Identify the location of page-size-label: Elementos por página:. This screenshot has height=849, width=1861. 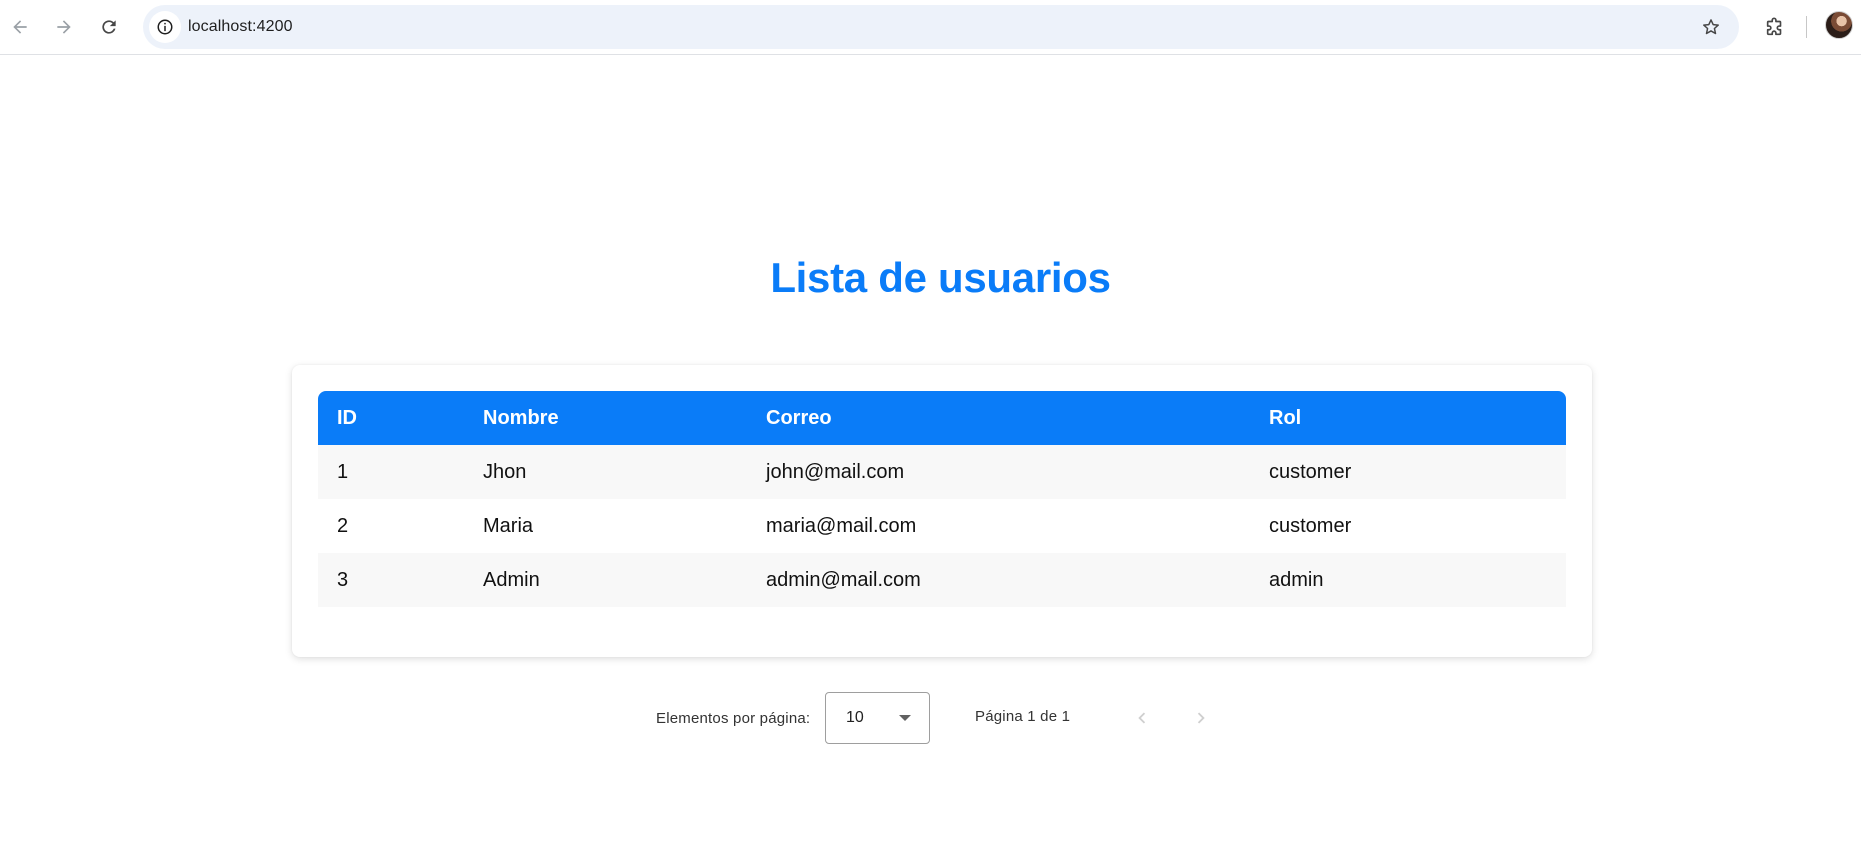
(733, 718).